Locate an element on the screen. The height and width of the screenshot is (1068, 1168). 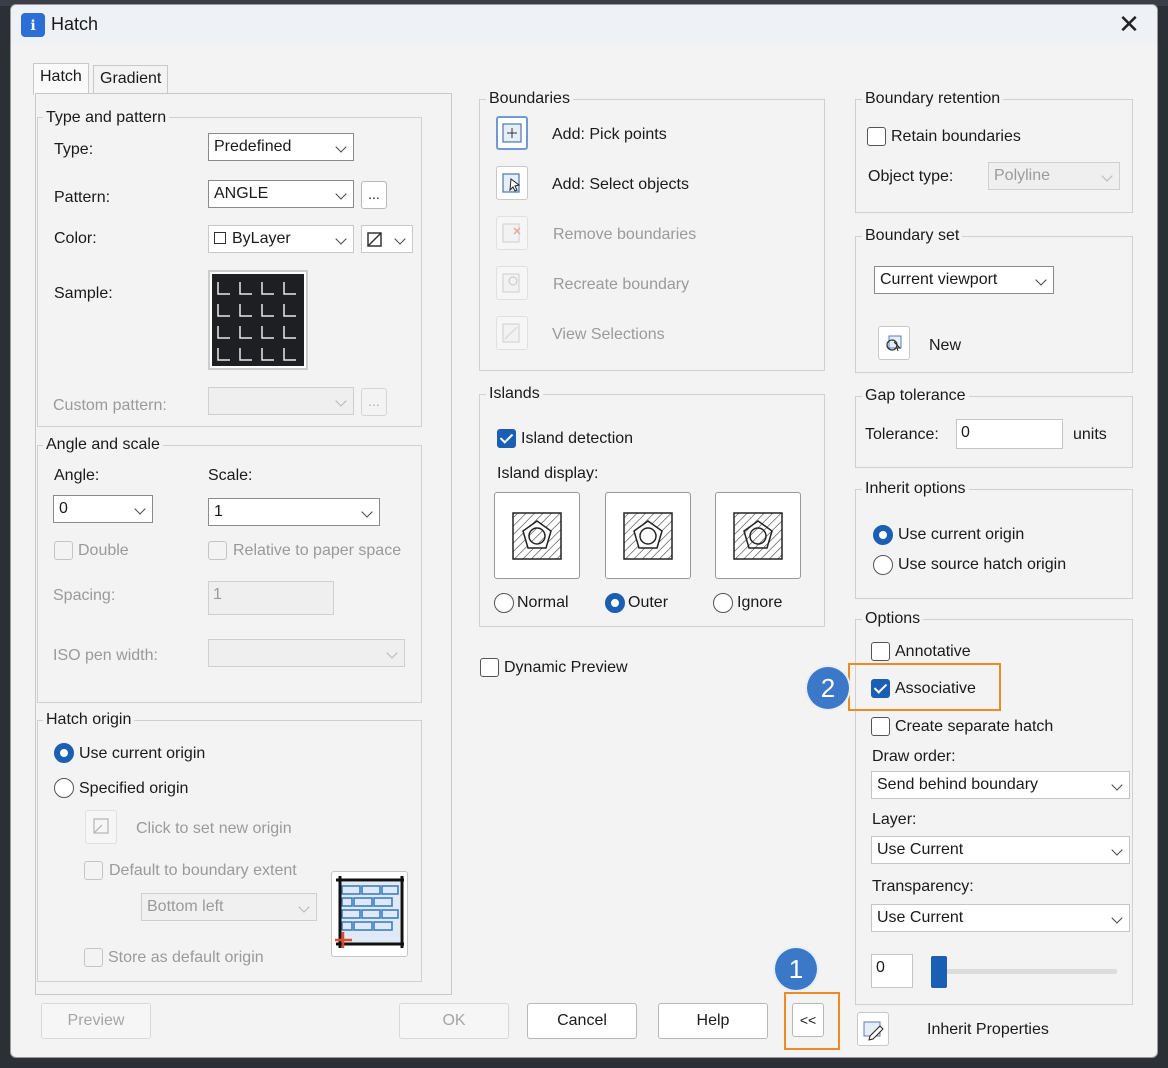
boundary-set-dropdown: Current viewport is located at coordinates (964, 280).